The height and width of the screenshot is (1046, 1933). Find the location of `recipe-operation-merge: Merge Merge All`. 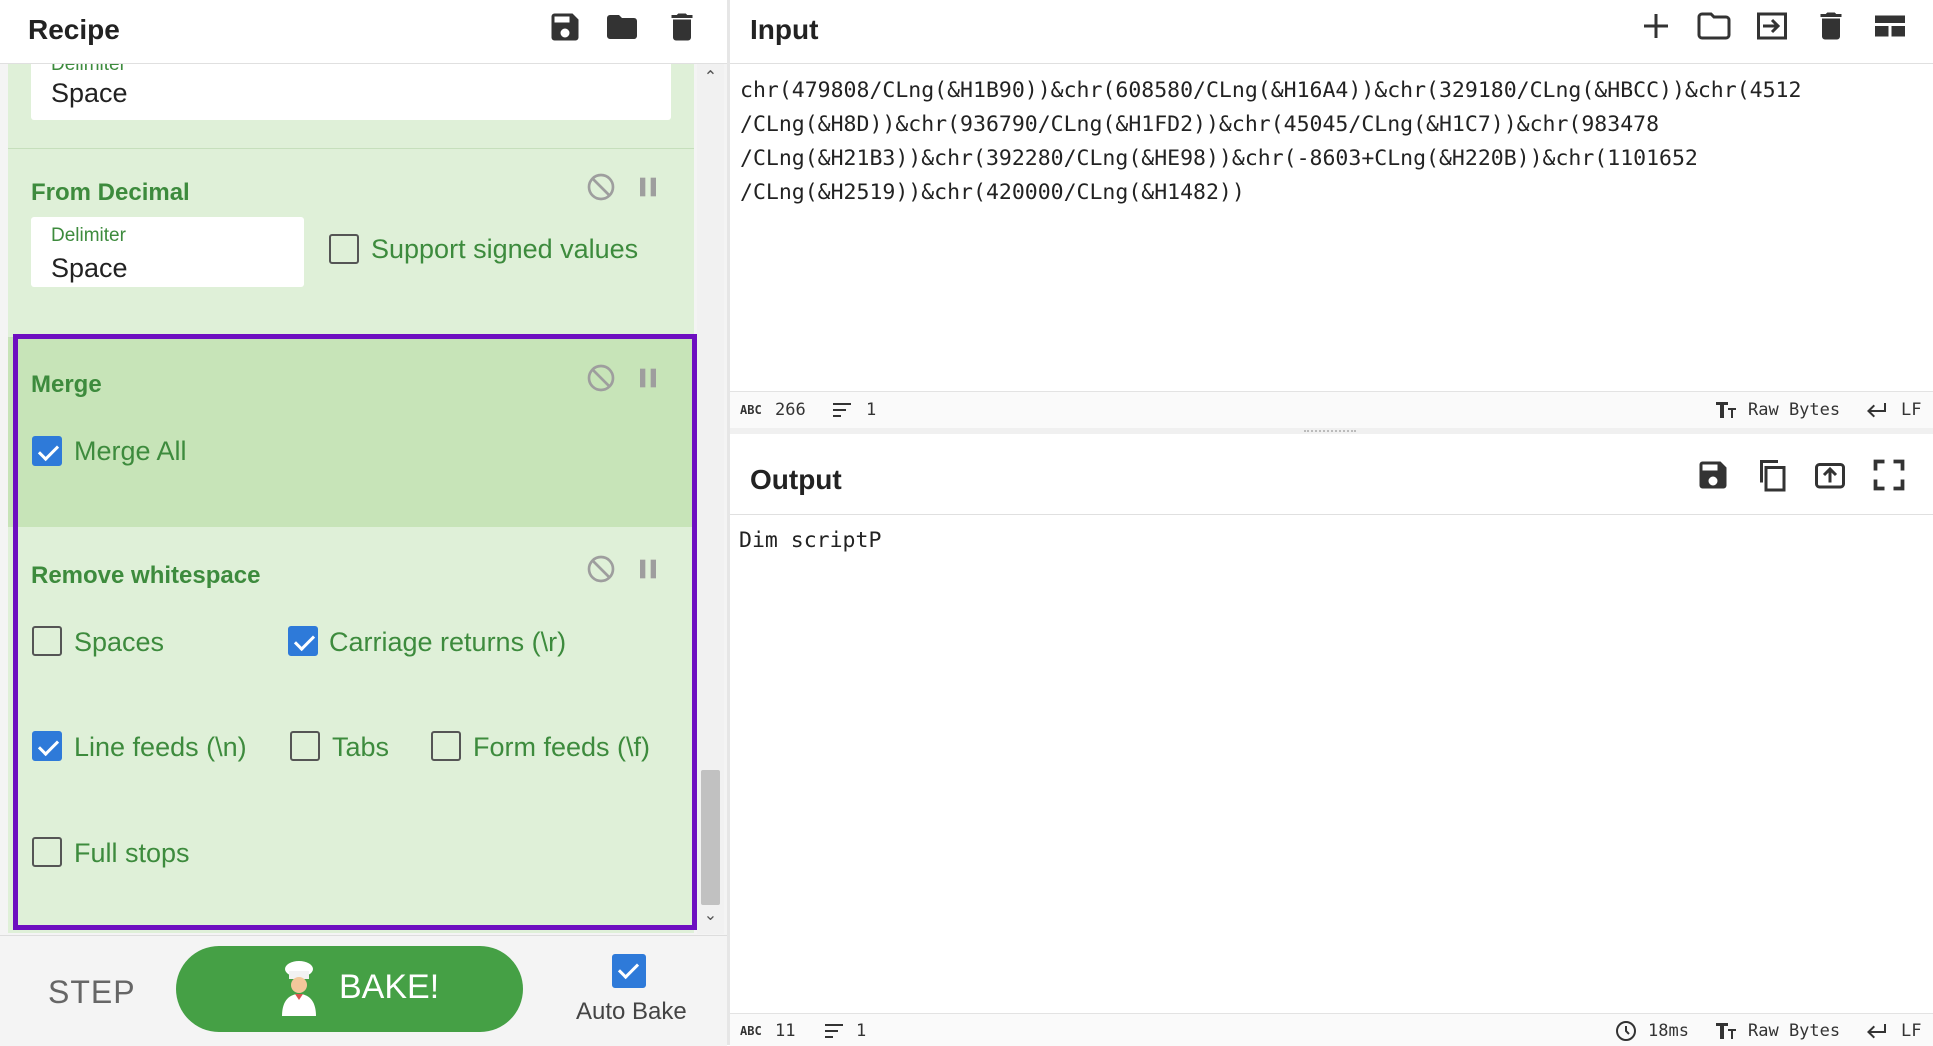

recipe-operation-merge: Merge Merge All is located at coordinates (351, 433).